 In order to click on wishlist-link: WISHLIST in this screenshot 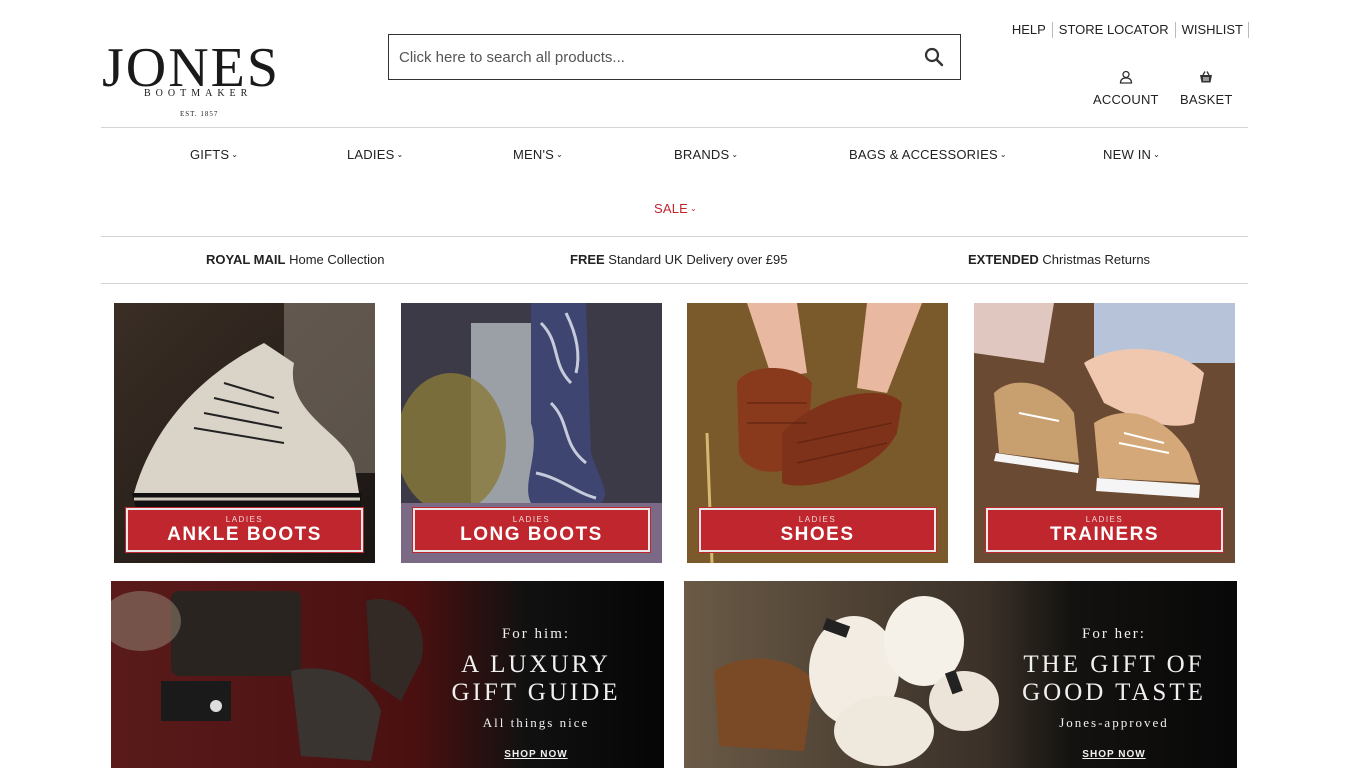, I will do `click(1212, 30)`.